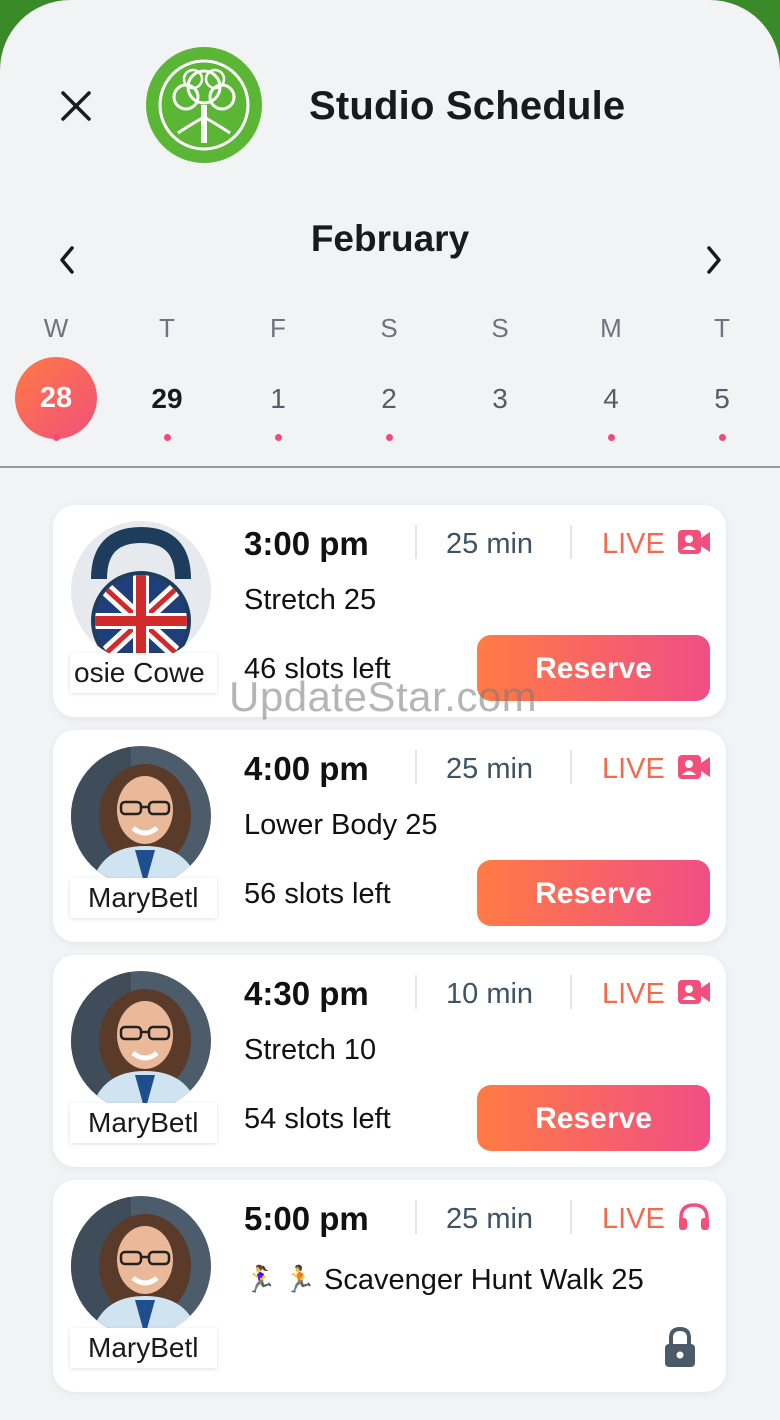 This screenshot has height=1420, width=780. I want to click on class-time: 3:00 pm, so click(306, 543).